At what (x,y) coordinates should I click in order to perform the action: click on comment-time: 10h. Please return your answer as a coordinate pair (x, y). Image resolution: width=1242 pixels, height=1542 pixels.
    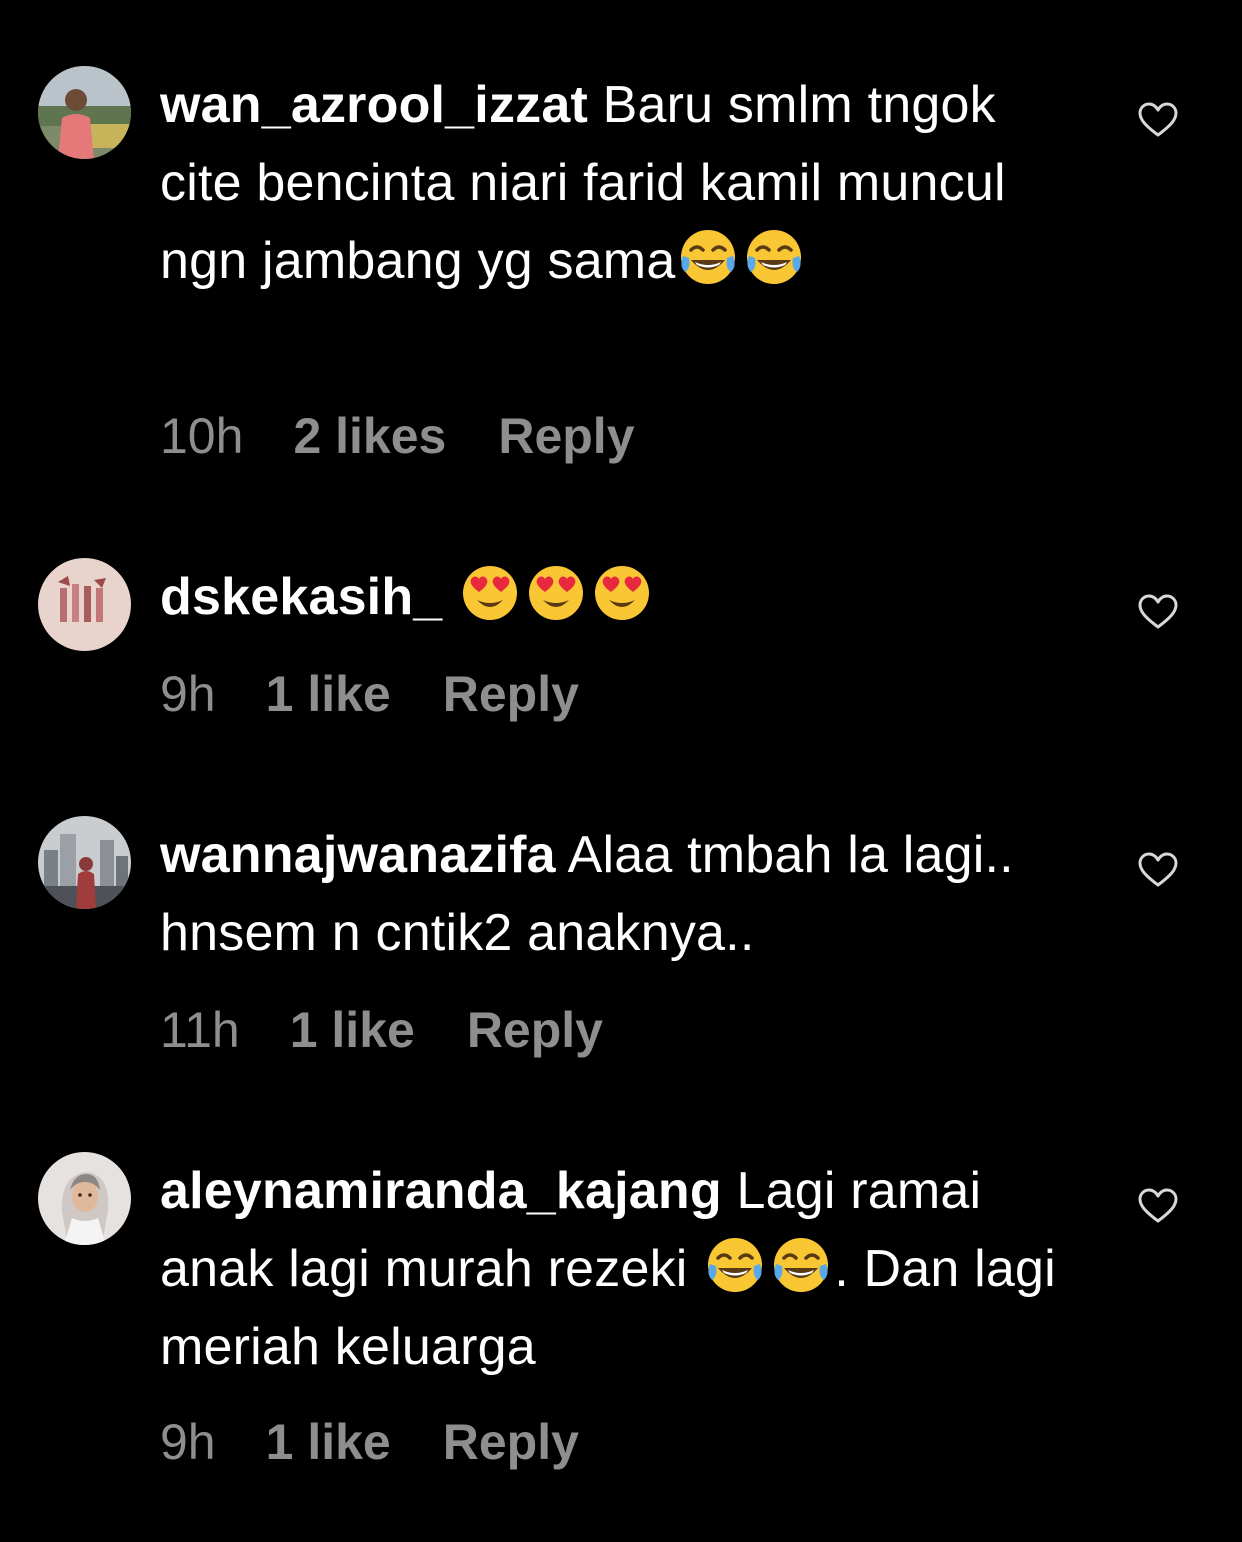
    Looking at the image, I should click on (202, 436).